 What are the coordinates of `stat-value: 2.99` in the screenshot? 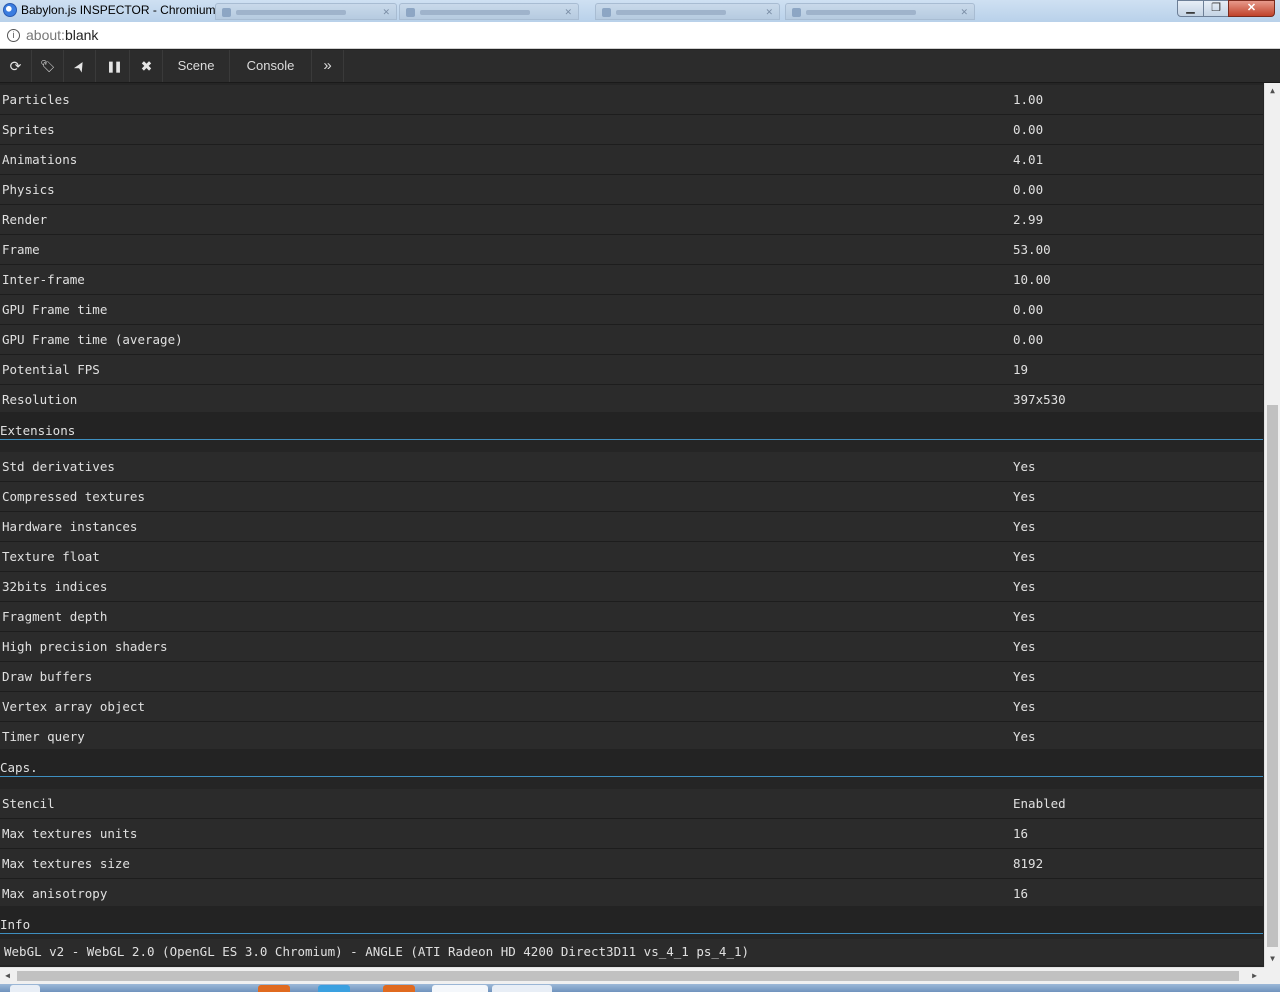 It's located at (1028, 219).